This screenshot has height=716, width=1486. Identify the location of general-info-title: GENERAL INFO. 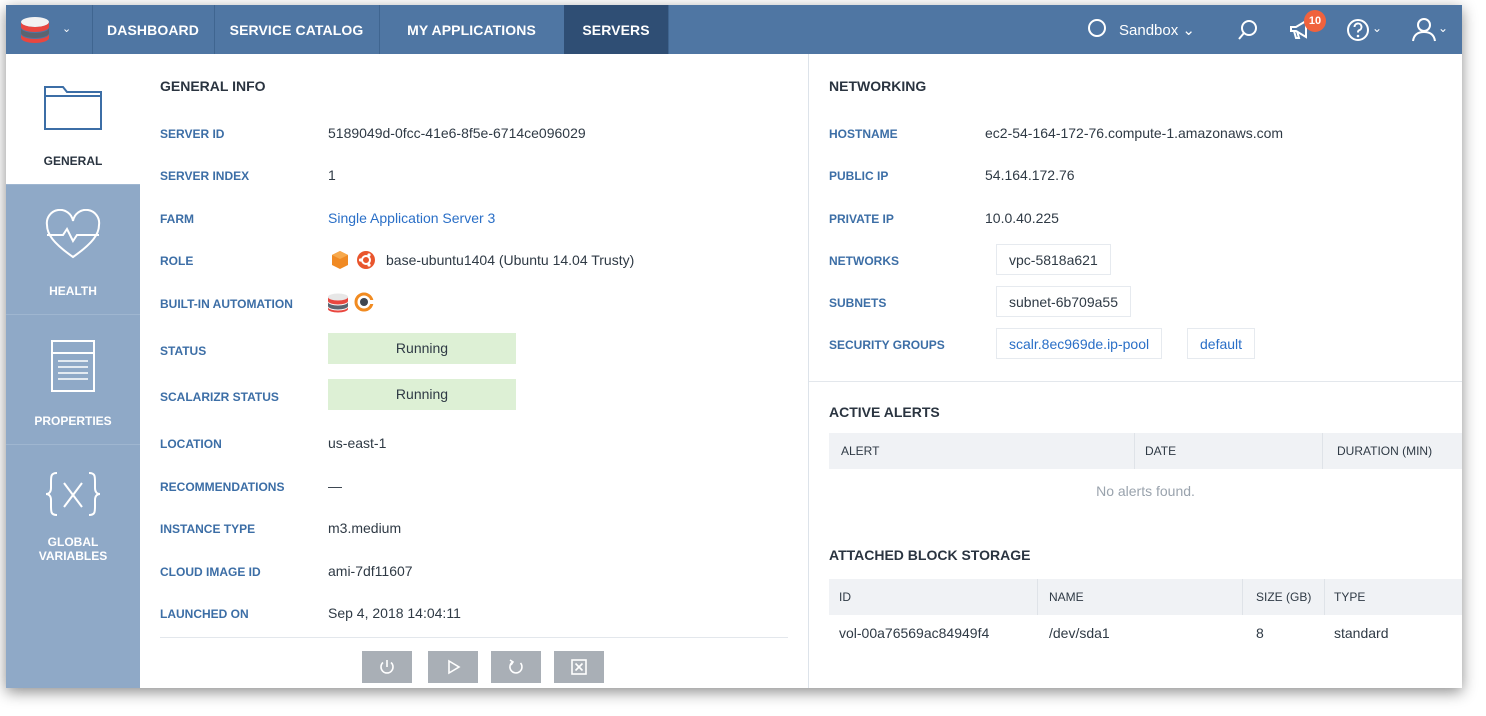
(213, 86).